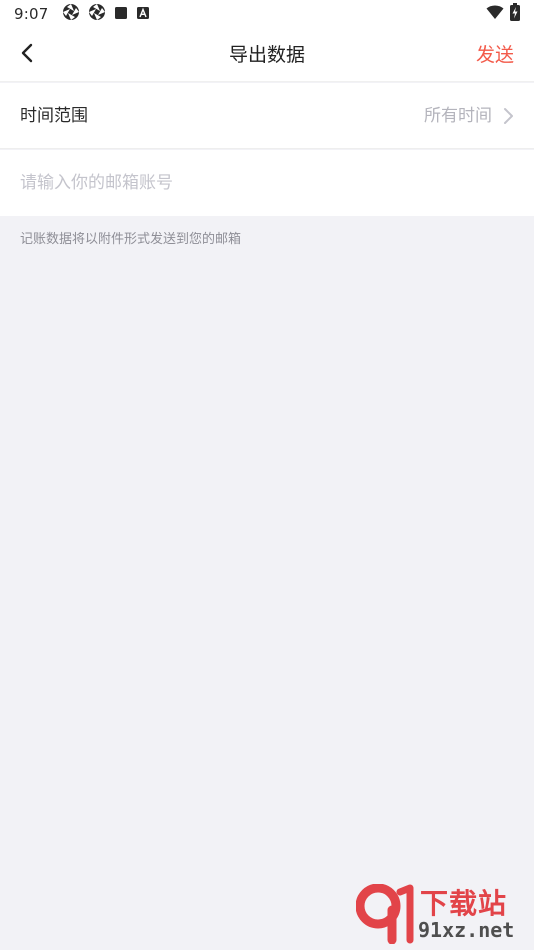 The height and width of the screenshot is (950, 534). What do you see at coordinates (495, 55) in the screenshot?
I see `send-button: 发送` at bounding box center [495, 55].